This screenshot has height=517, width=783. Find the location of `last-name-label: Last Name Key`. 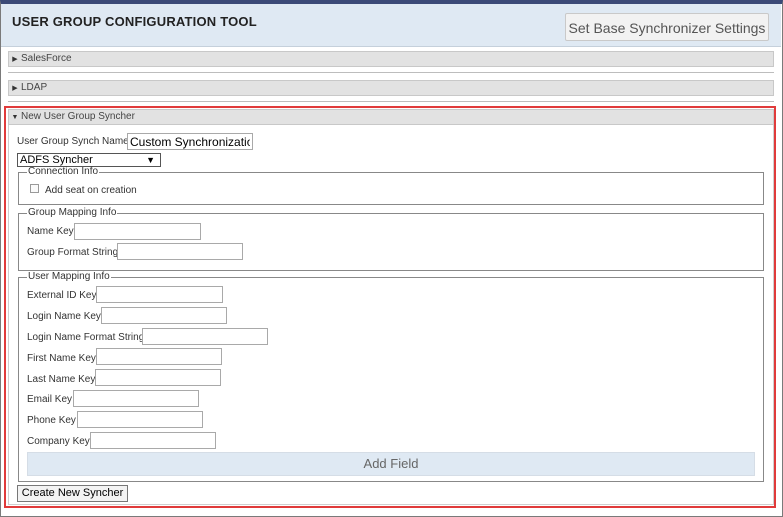

last-name-label: Last Name Key is located at coordinates (61, 379).